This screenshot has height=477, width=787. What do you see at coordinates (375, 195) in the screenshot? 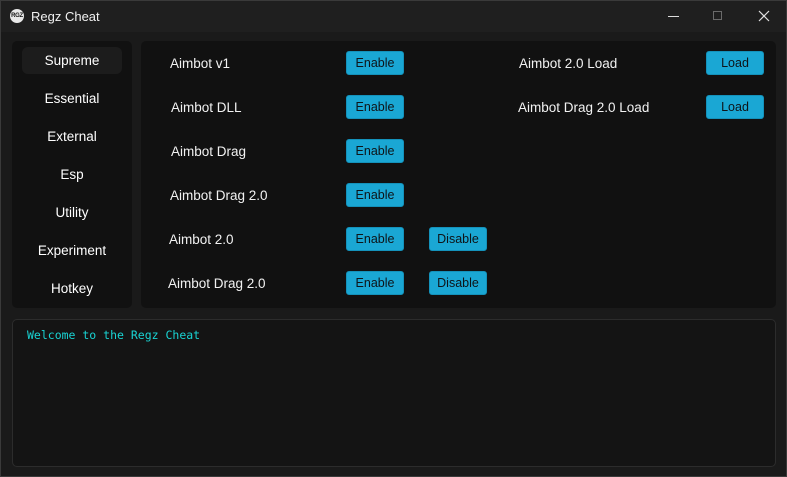
I see `aimbot-drag-2-enable-button: Enable` at bounding box center [375, 195].